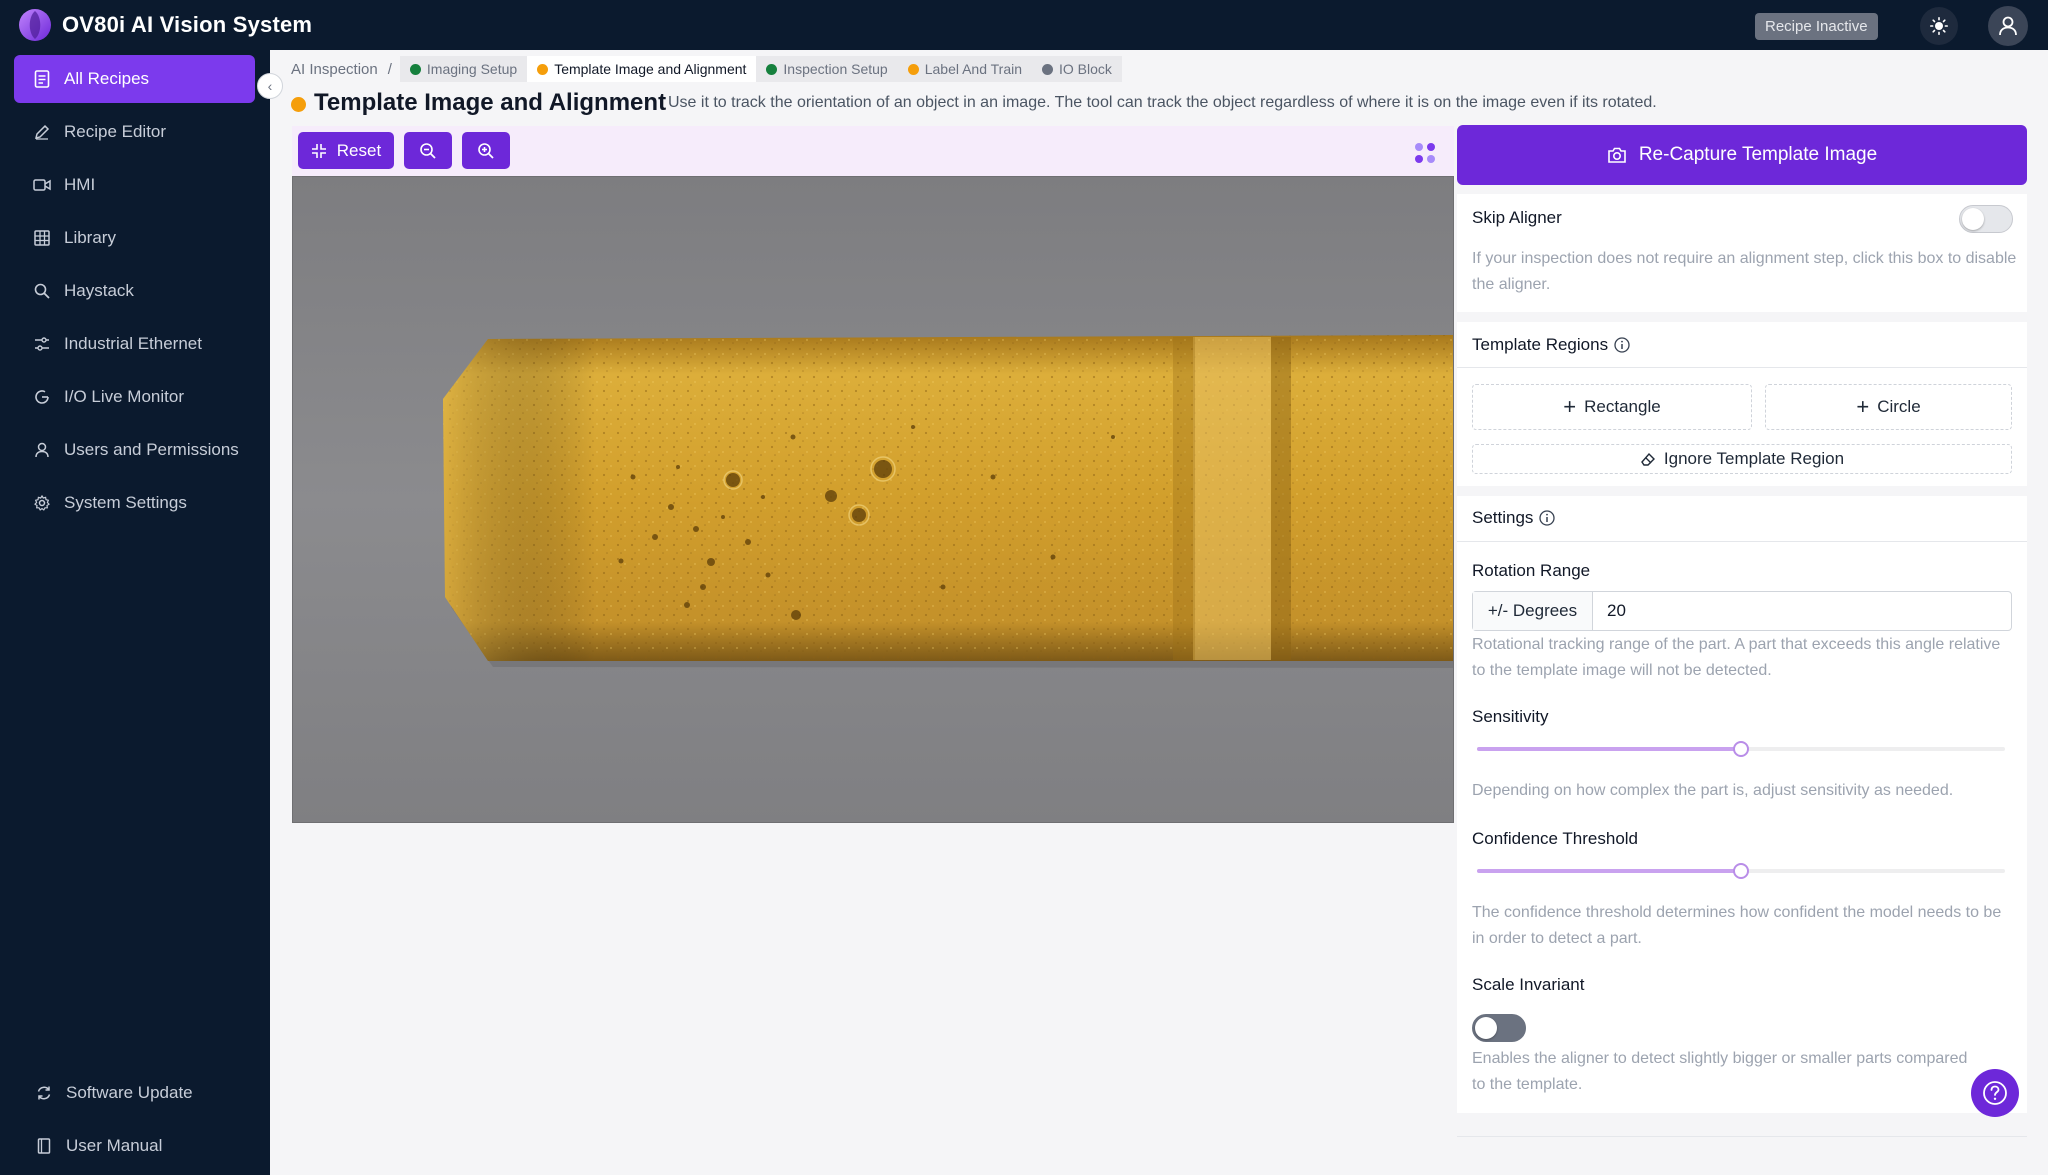  I want to click on camera-icon, so click(1617, 155).